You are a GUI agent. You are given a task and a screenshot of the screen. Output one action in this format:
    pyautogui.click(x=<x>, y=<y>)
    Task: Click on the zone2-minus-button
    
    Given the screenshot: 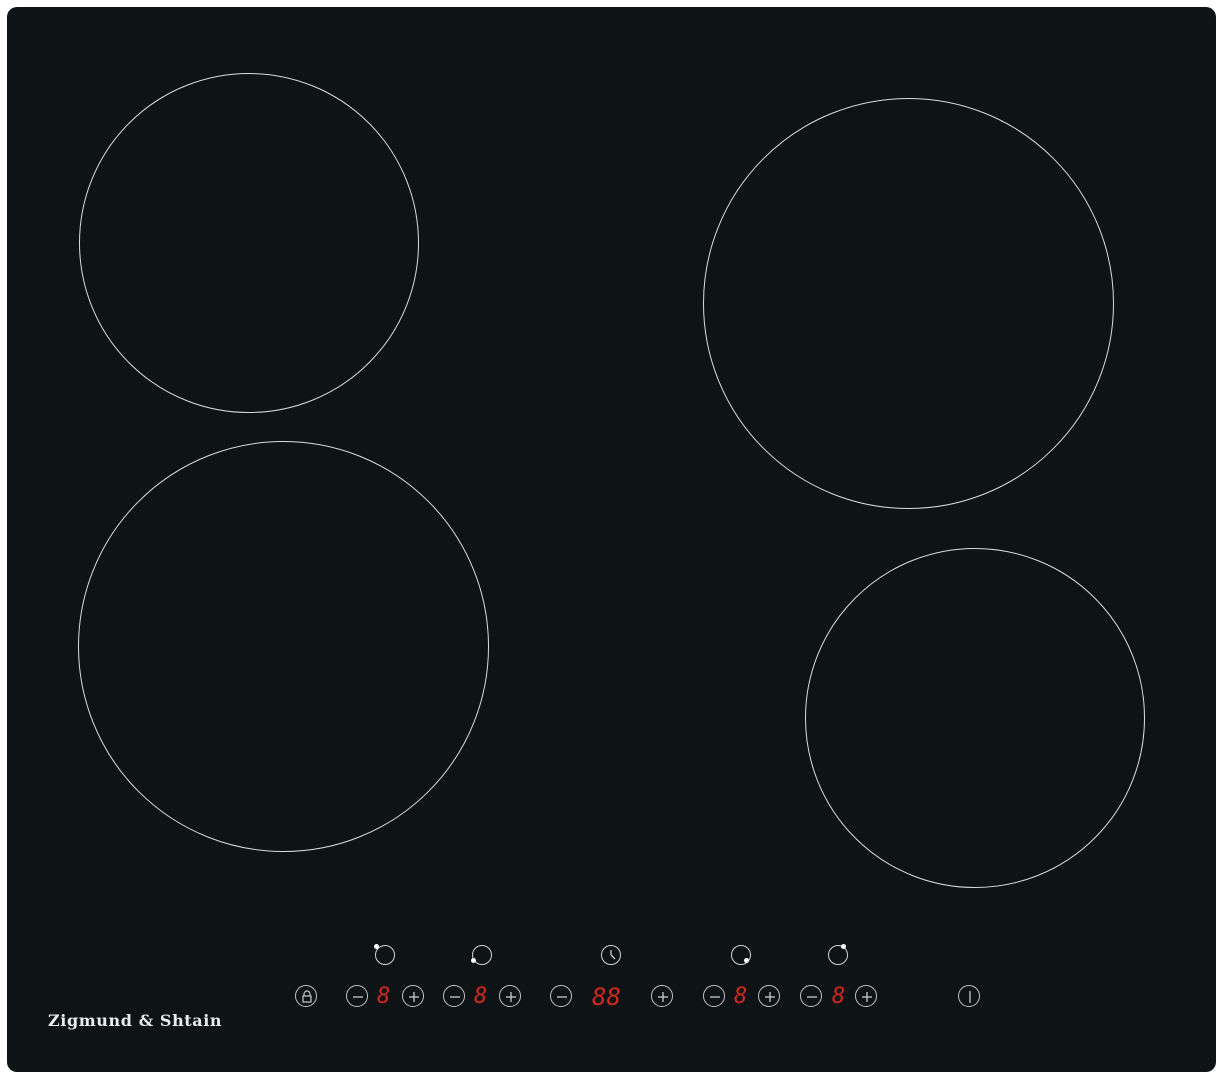 What is the action you would take?
    pyautogui.click(x=454, y=996)
    